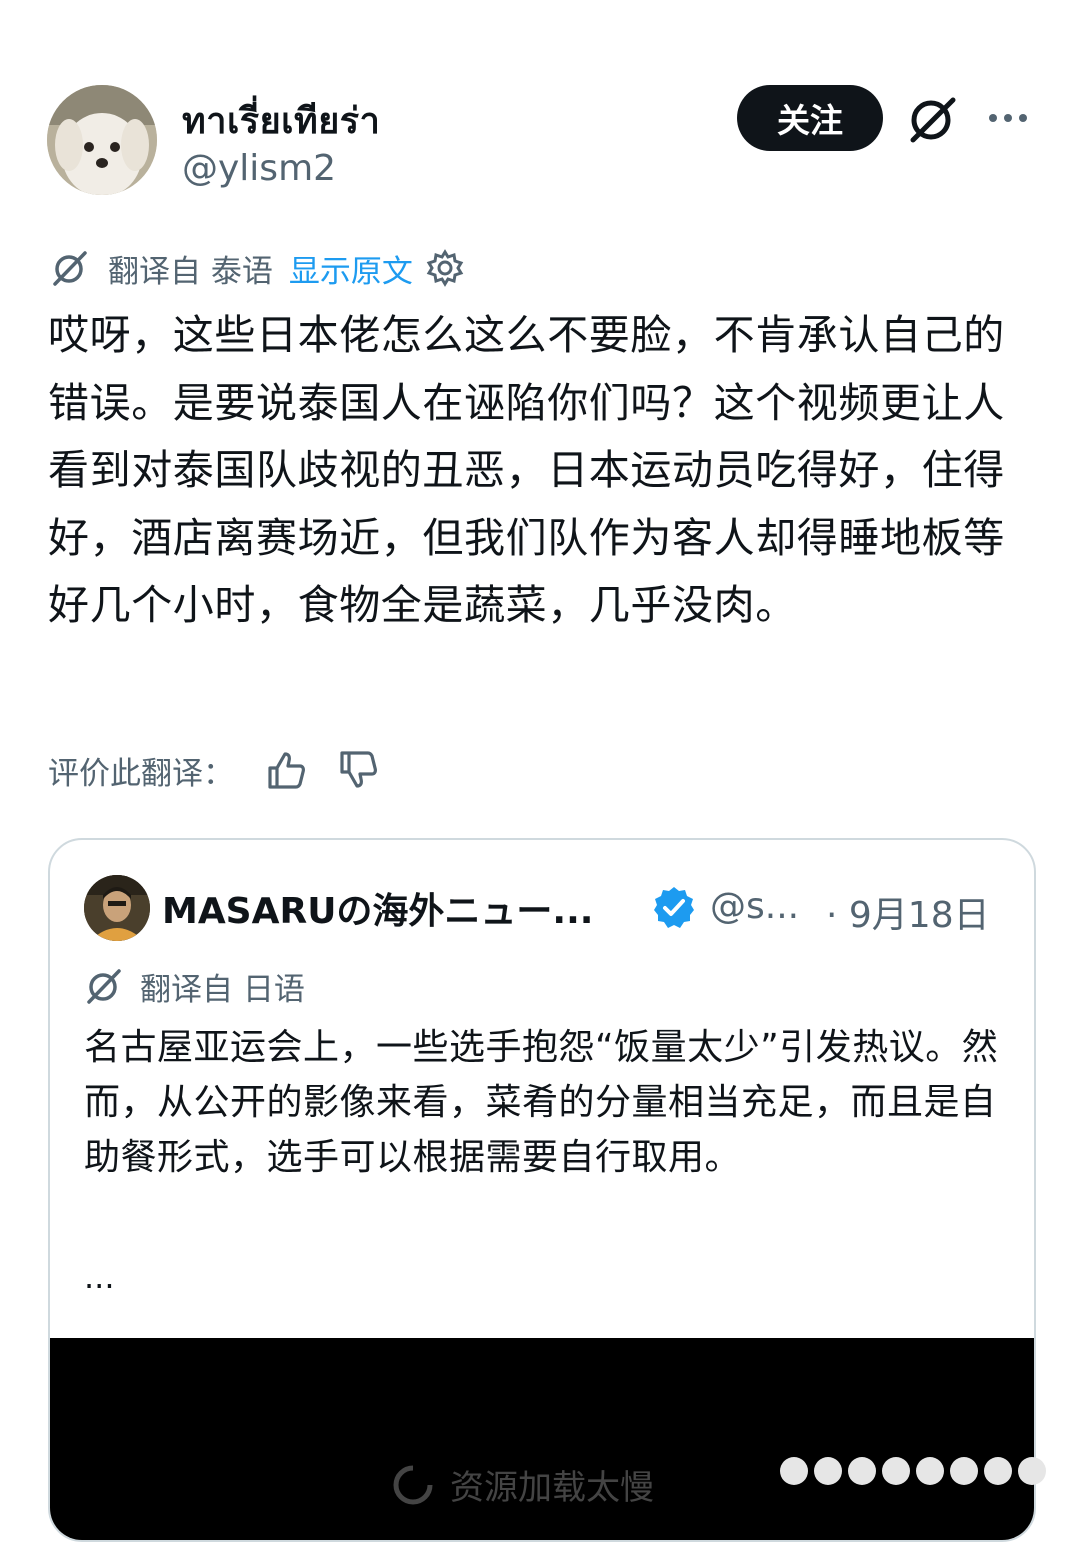 The width and height of the screenshot is (1080, 1542). What do you see at coordinates (259, 168) in the screenshot?
I see `user-handle: @ylism2` at bounding box center [259, 168].